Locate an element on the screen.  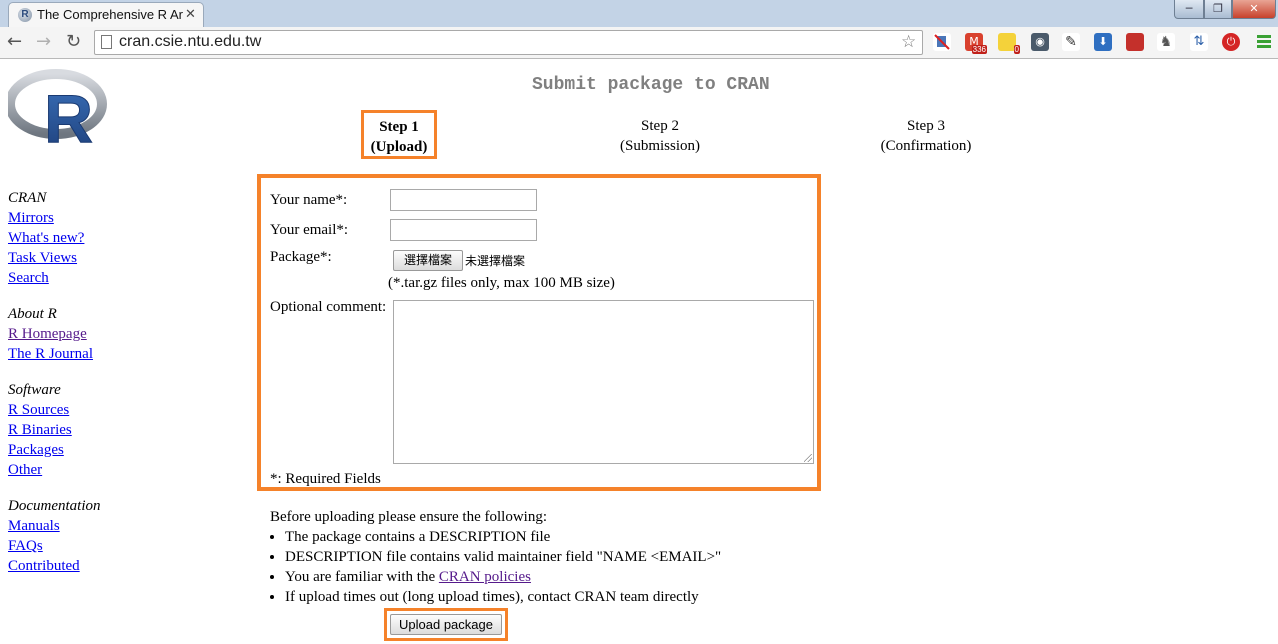
sidebar-heading: CRAN is located at coordinates (27, 198).